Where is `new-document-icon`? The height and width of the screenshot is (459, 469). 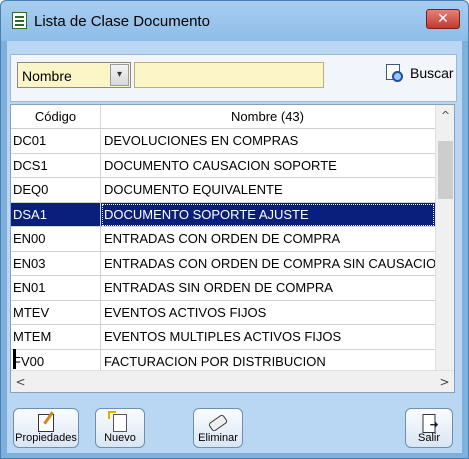 new-document-icon is located at coordinates (117, 421).